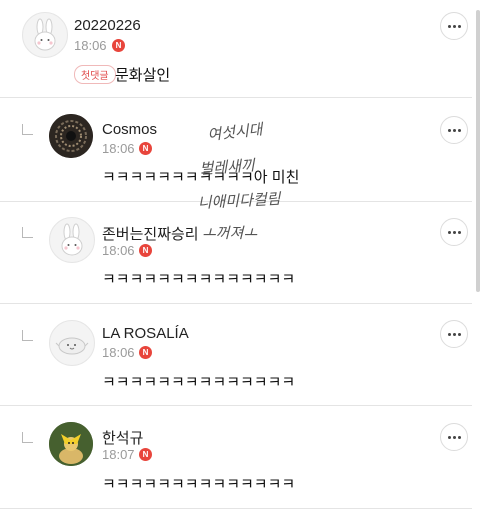 The image size is (480, 520). I want to click on first-comment-tag: 첫댓글, so click(95, 74).